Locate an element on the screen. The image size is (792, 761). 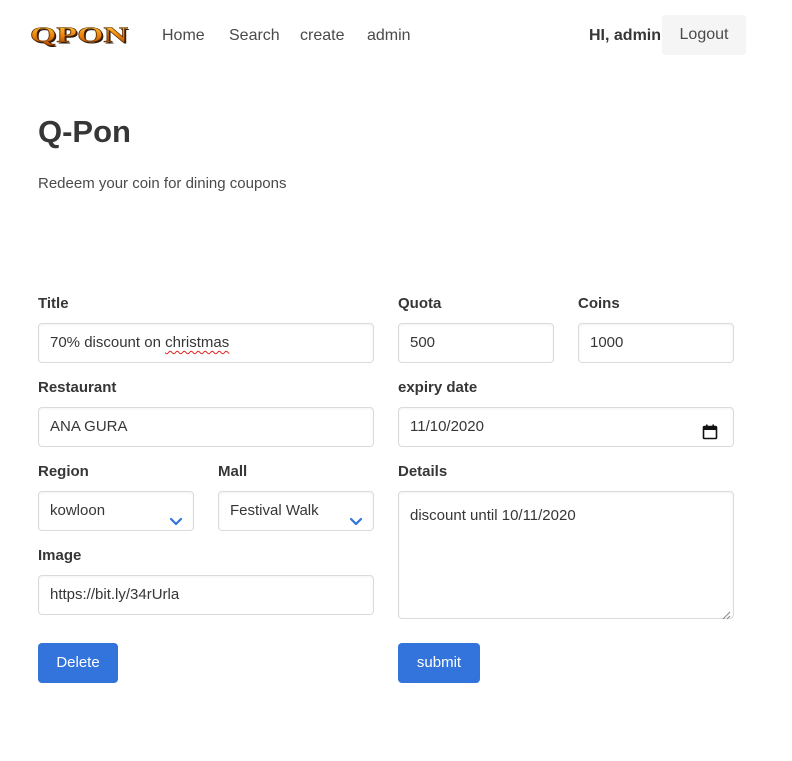
resize-grip-icon is located at coordinates (726, 613).